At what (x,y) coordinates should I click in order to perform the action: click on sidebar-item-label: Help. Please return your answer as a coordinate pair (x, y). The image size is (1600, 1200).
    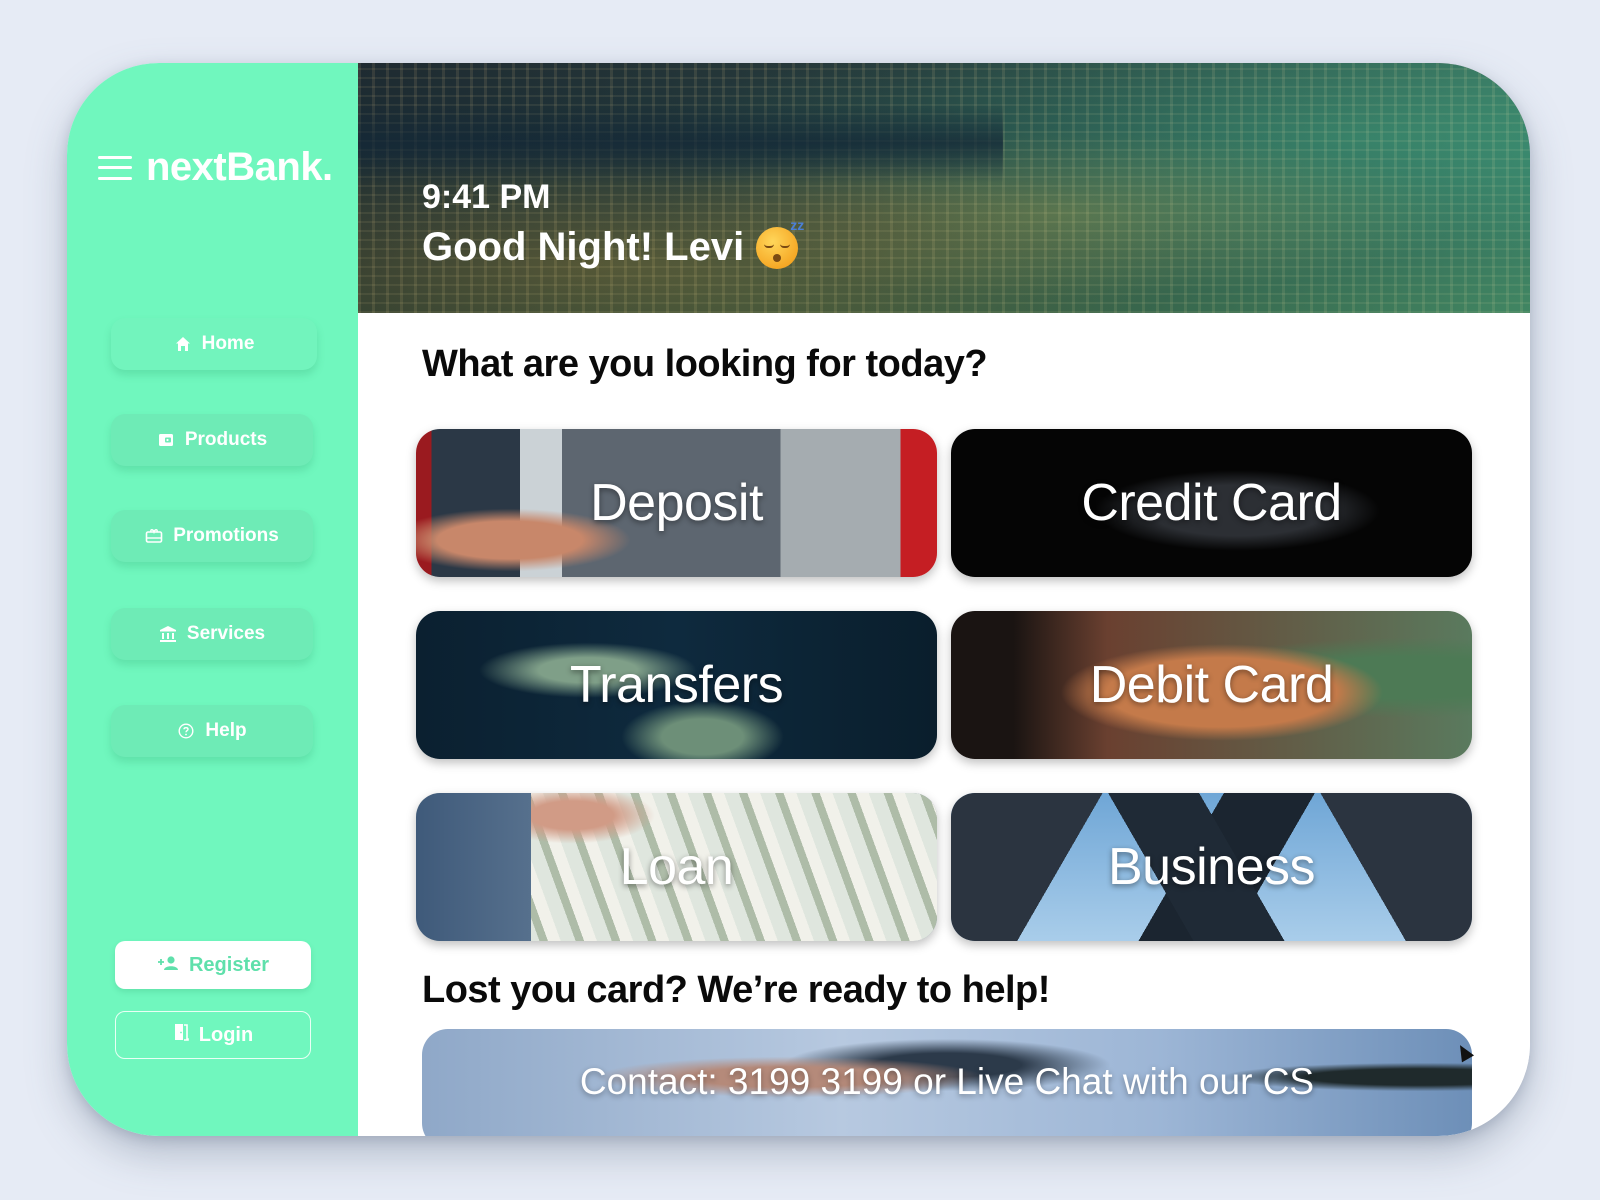
    Looking at the image, I should click on (226, 730).